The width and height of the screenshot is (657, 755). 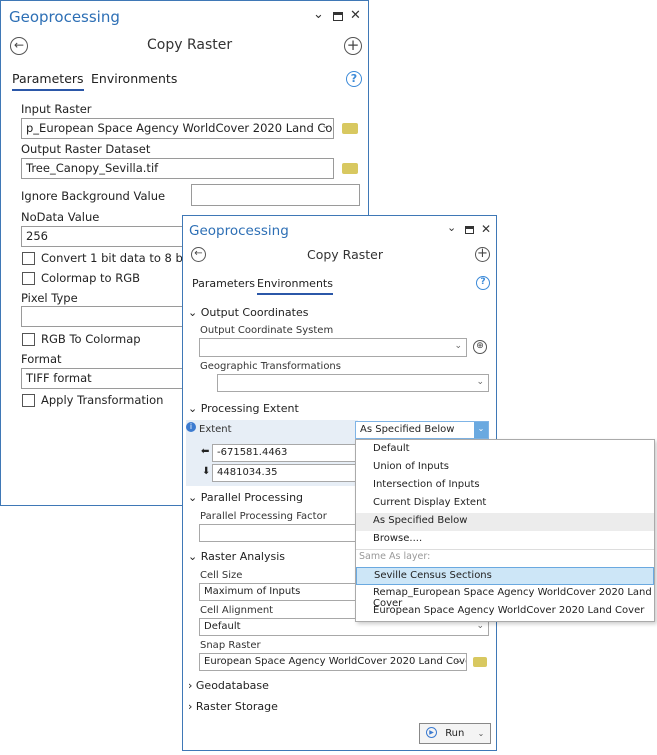 What do you see at coordinates (191, 427) in the screenshot?
I see `info-icon: i` at bounding box center [191, 427].